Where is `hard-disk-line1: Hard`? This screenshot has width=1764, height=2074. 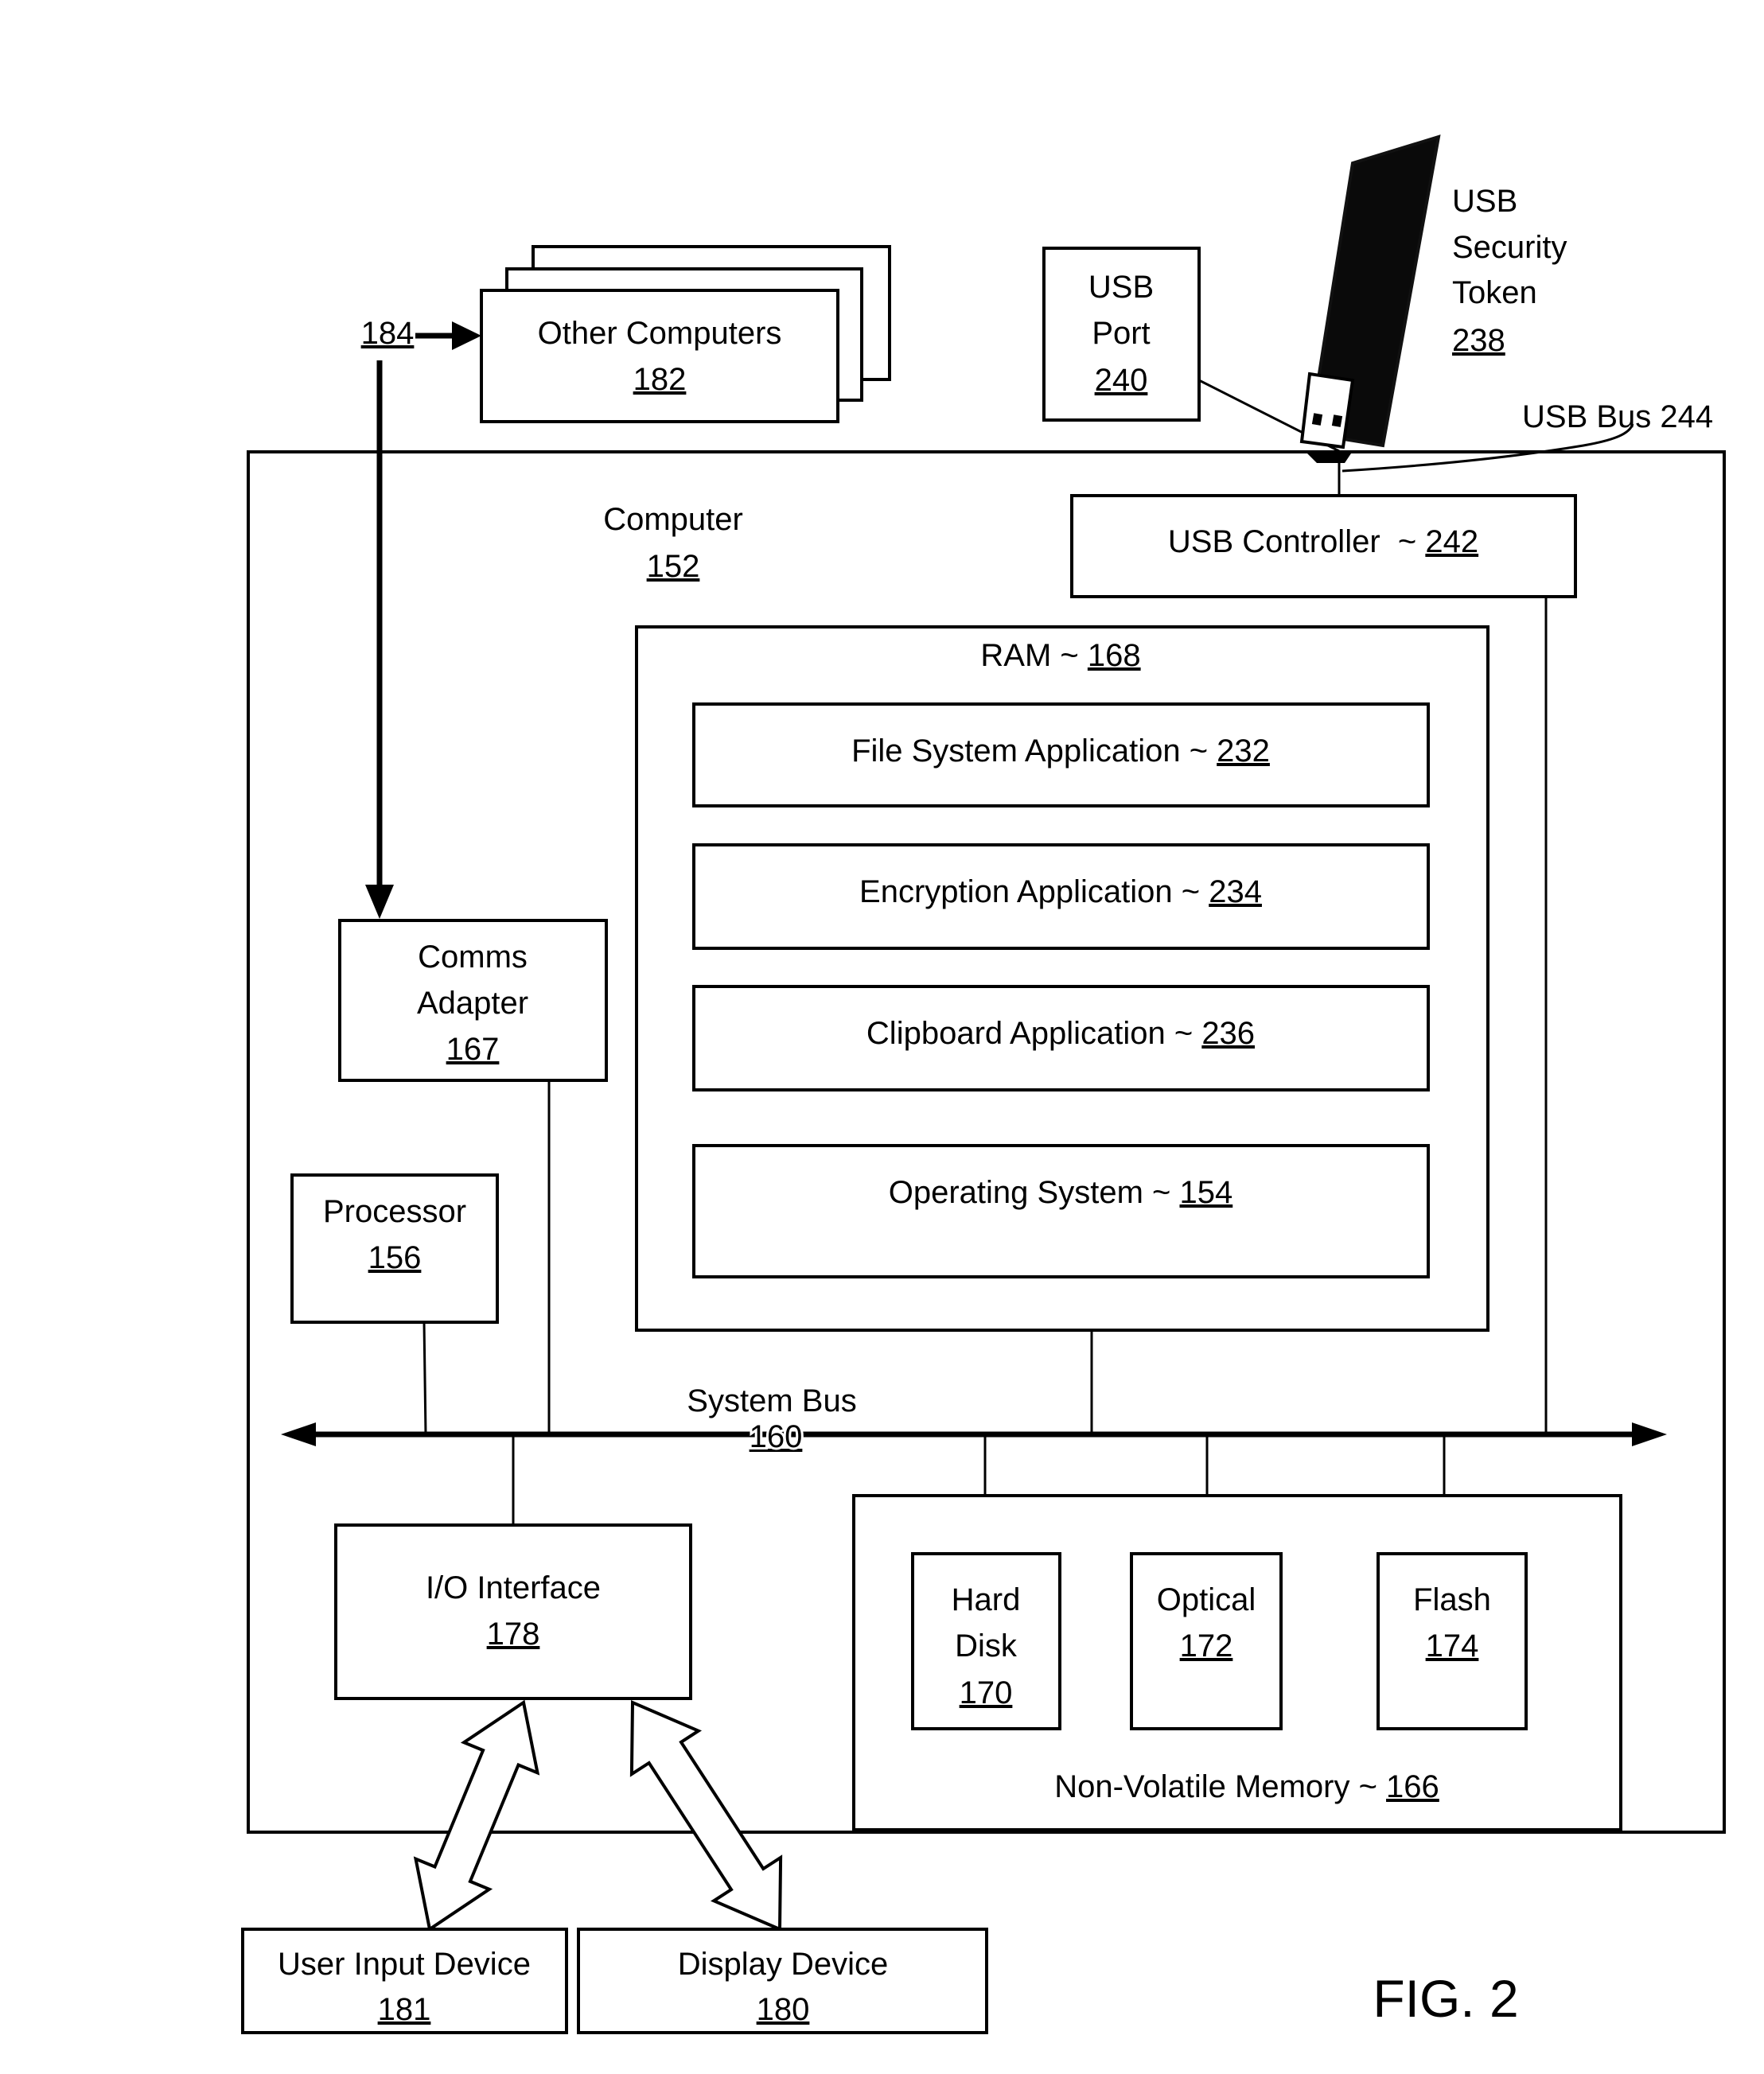
hard-disk-line1: Hard is located at coordinates (986, 1599).